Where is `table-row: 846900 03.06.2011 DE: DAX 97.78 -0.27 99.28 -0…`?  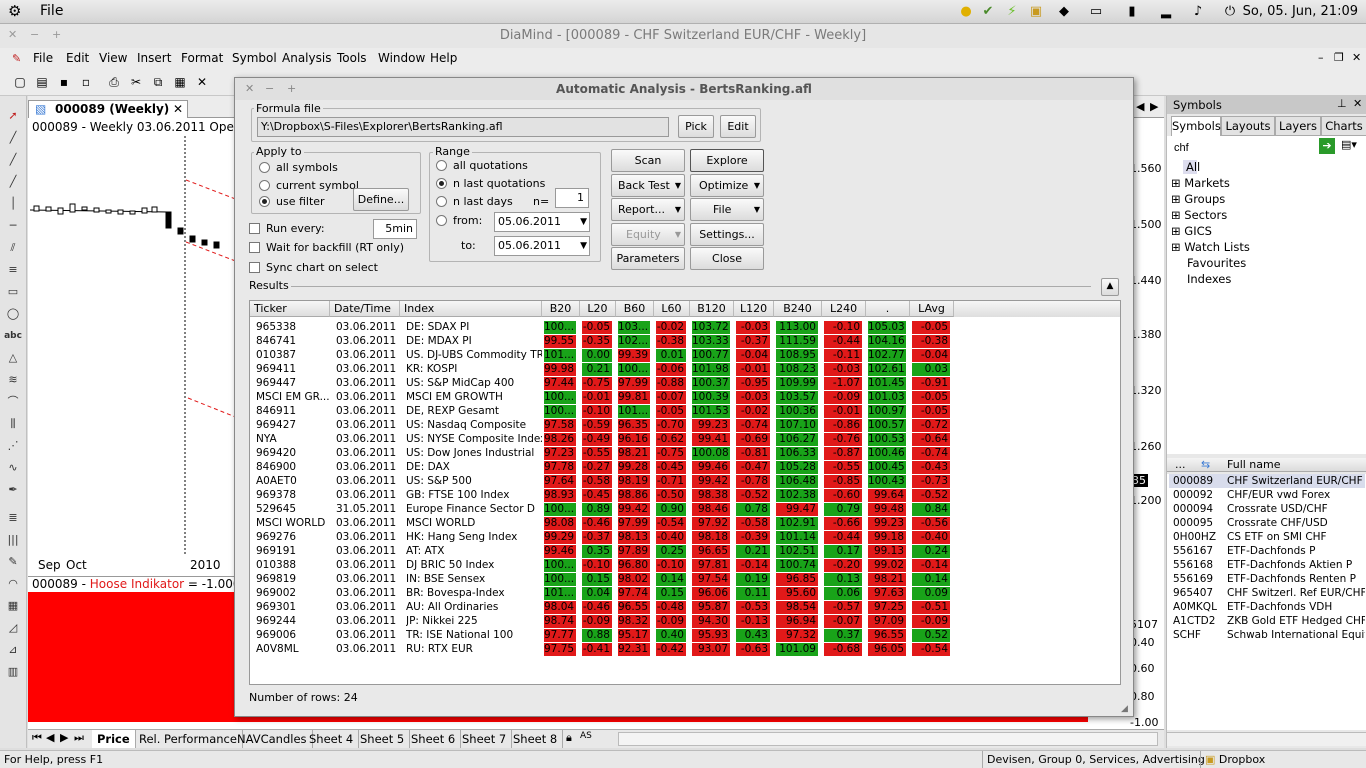
table-row: 846900 03.06.2011 DE: DAX 97.78 -0.27 99.28 -0… is located at coordinates (685, 468).